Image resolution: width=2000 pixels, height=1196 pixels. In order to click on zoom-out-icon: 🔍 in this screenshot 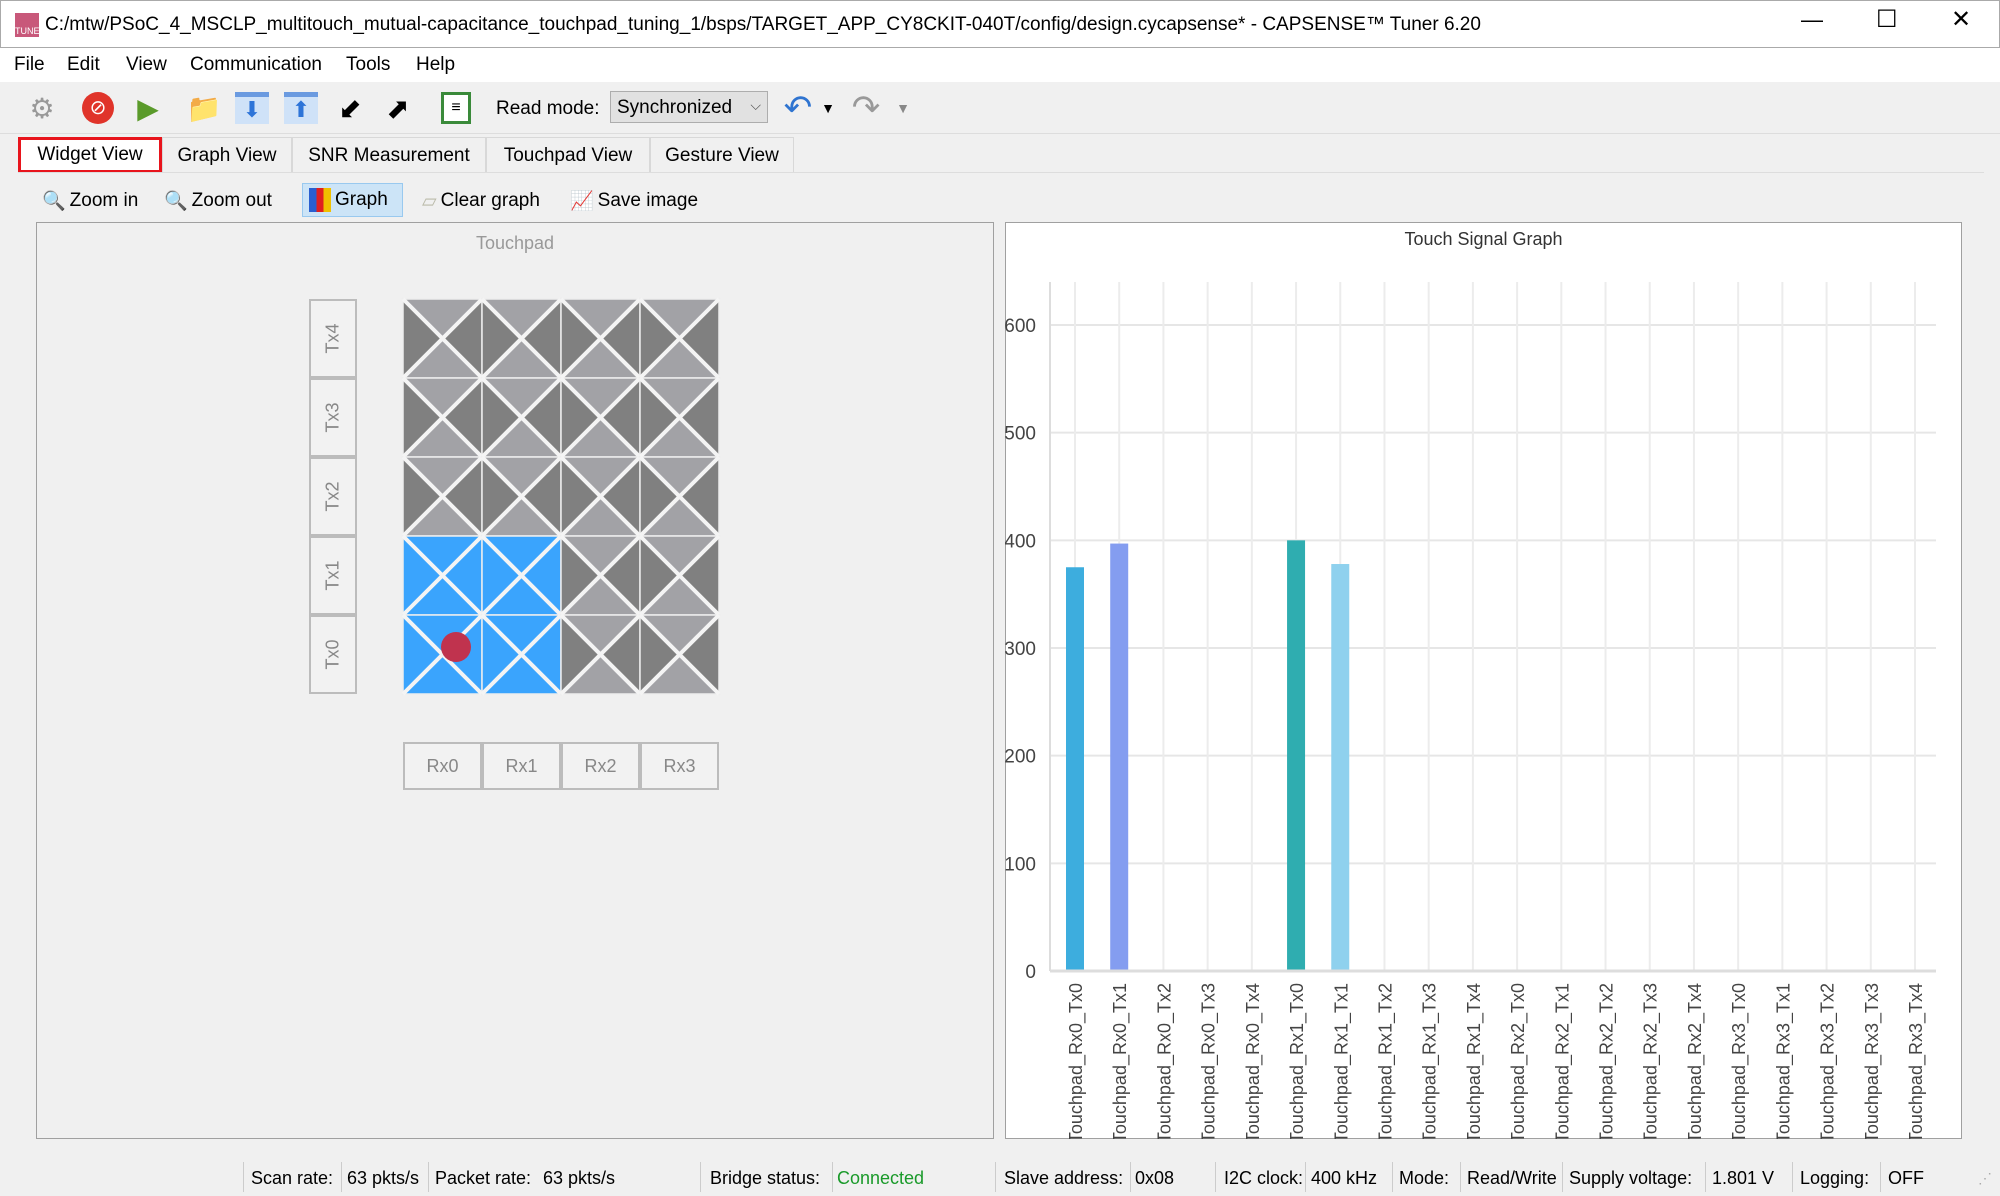, I will do `click(176, 201)`.